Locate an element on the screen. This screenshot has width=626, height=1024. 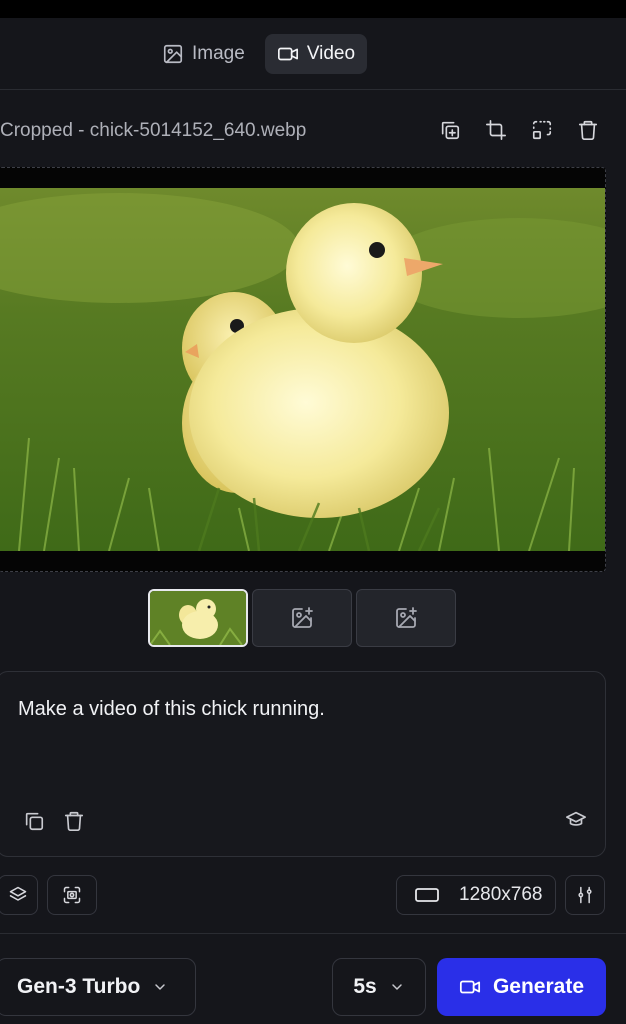
layers-button is located at coordinates (19, 895).